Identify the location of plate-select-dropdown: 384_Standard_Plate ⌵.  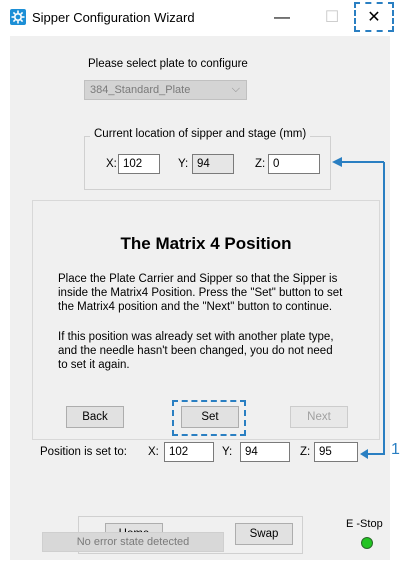
(165, 90).